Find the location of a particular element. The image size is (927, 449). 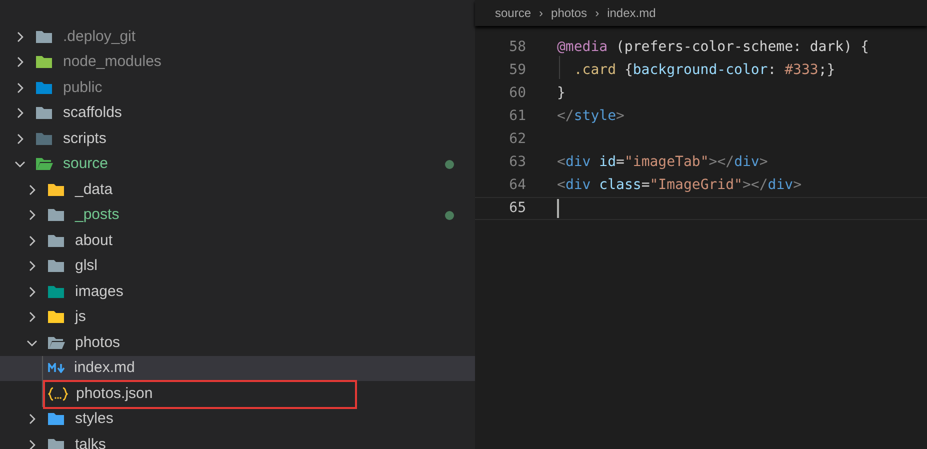

file-row: photos.json is located at coordinates (237, 393).